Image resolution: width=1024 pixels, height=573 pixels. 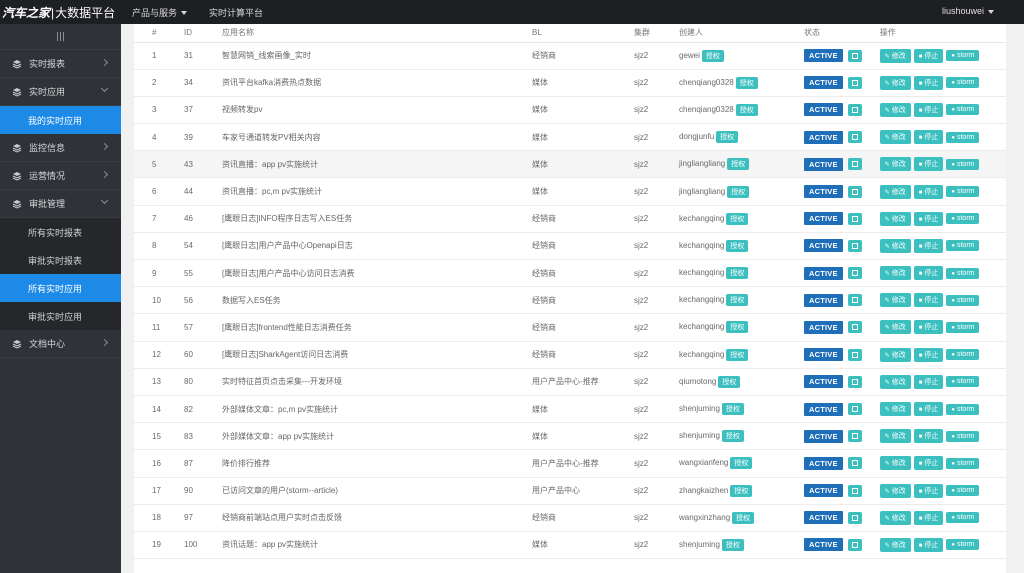 I want to click on sidebar-item-1: 实时应用, so click(x=60, y=92).